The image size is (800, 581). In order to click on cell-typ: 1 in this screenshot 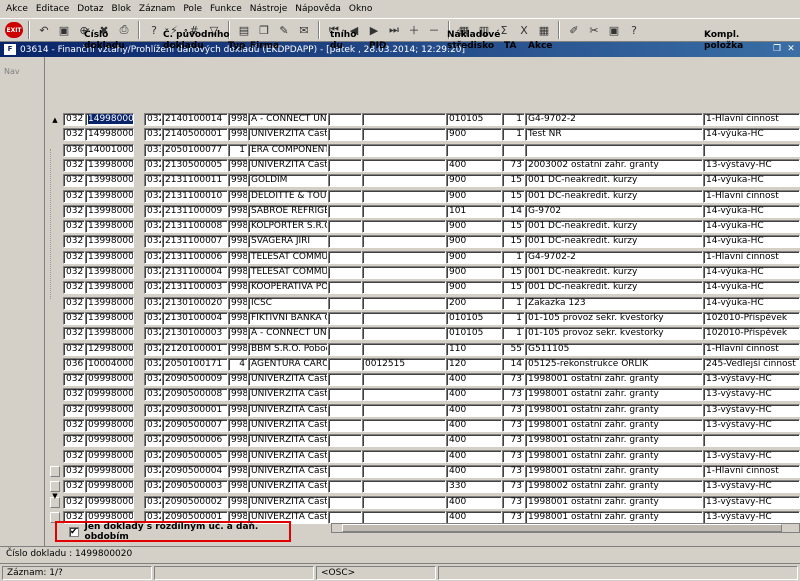, I will do `click(238, 150)`.